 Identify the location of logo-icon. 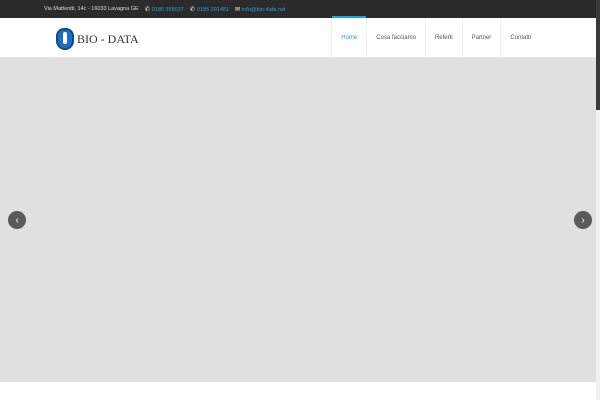
(65, 39).